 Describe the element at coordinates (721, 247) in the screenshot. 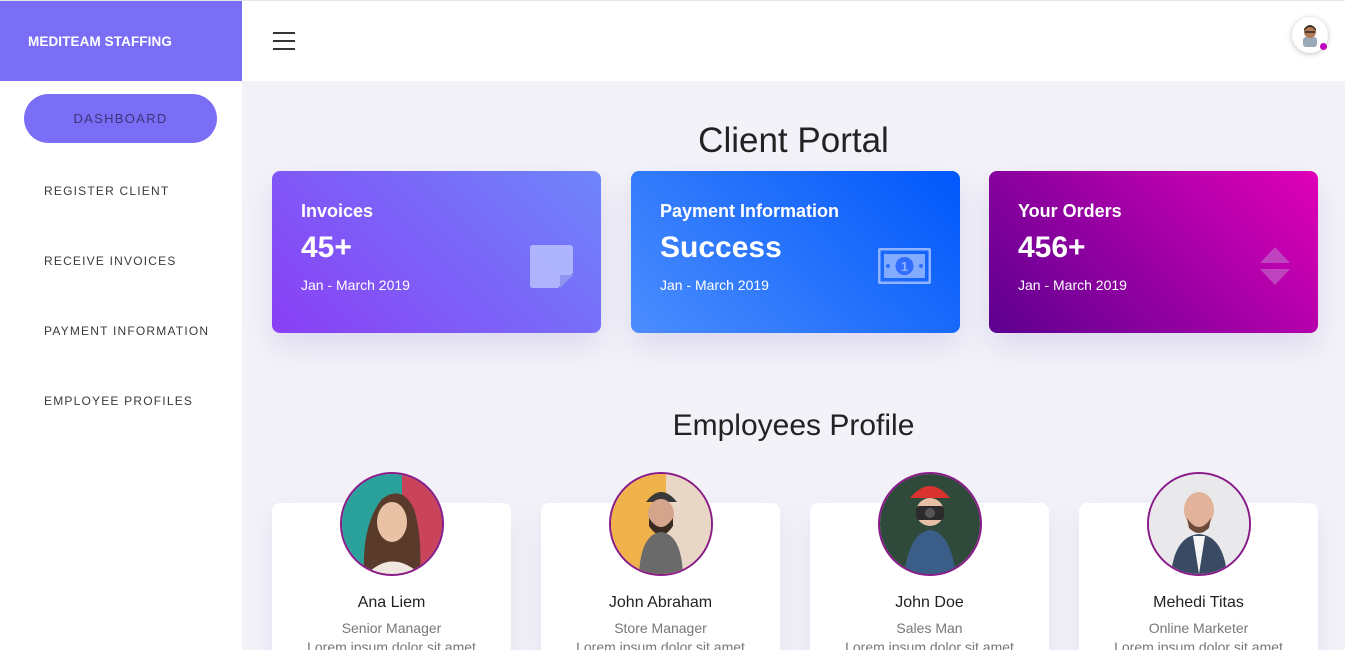

I see `card-value: Success` at that location.